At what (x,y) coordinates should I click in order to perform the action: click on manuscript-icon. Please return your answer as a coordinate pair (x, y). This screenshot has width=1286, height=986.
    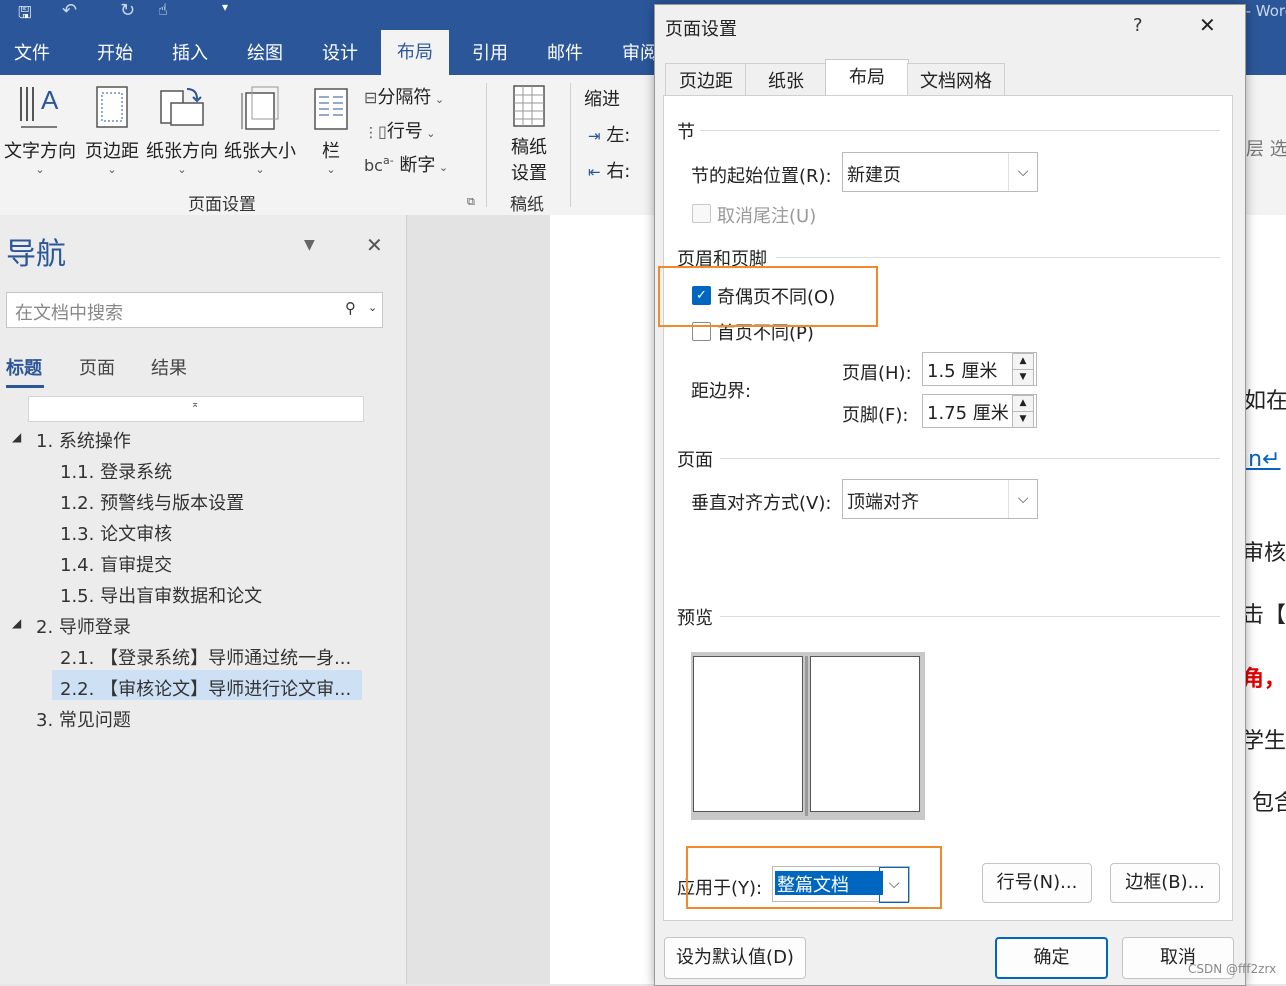
    Looking at the image, I should click on (529, 106).